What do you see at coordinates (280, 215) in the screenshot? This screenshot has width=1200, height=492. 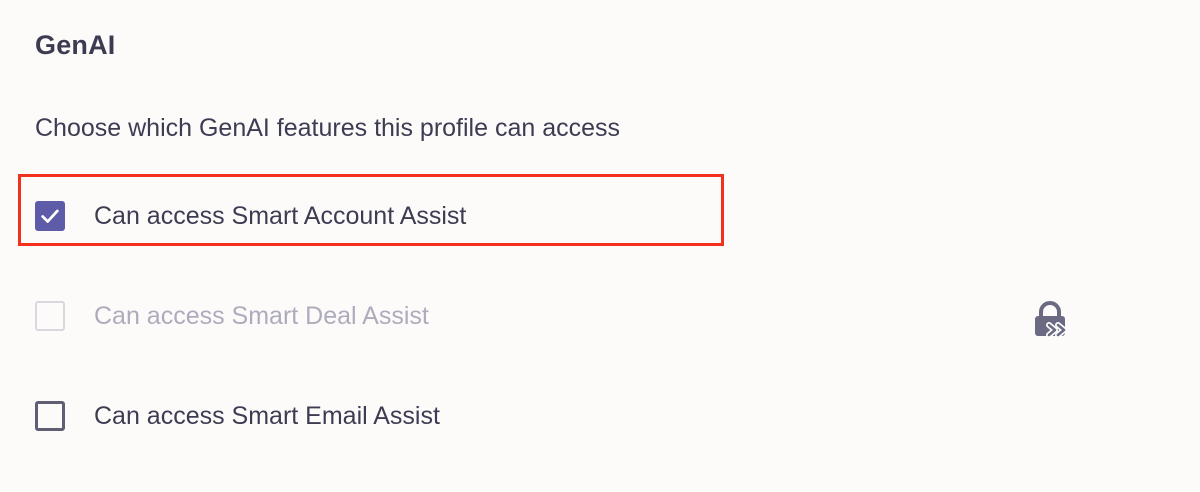 I see `smart-account-assist-label: Can access Smart Account Assist` at bounding box center [280, 215].